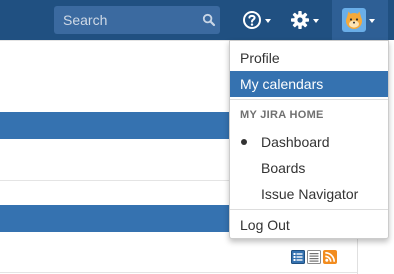 This screenshot has height=274, width=394. What do you see at coordinates (295, 142) in the screenshot?
I see `menu-item-label: Dashboard` at bounding box center [295, 142].